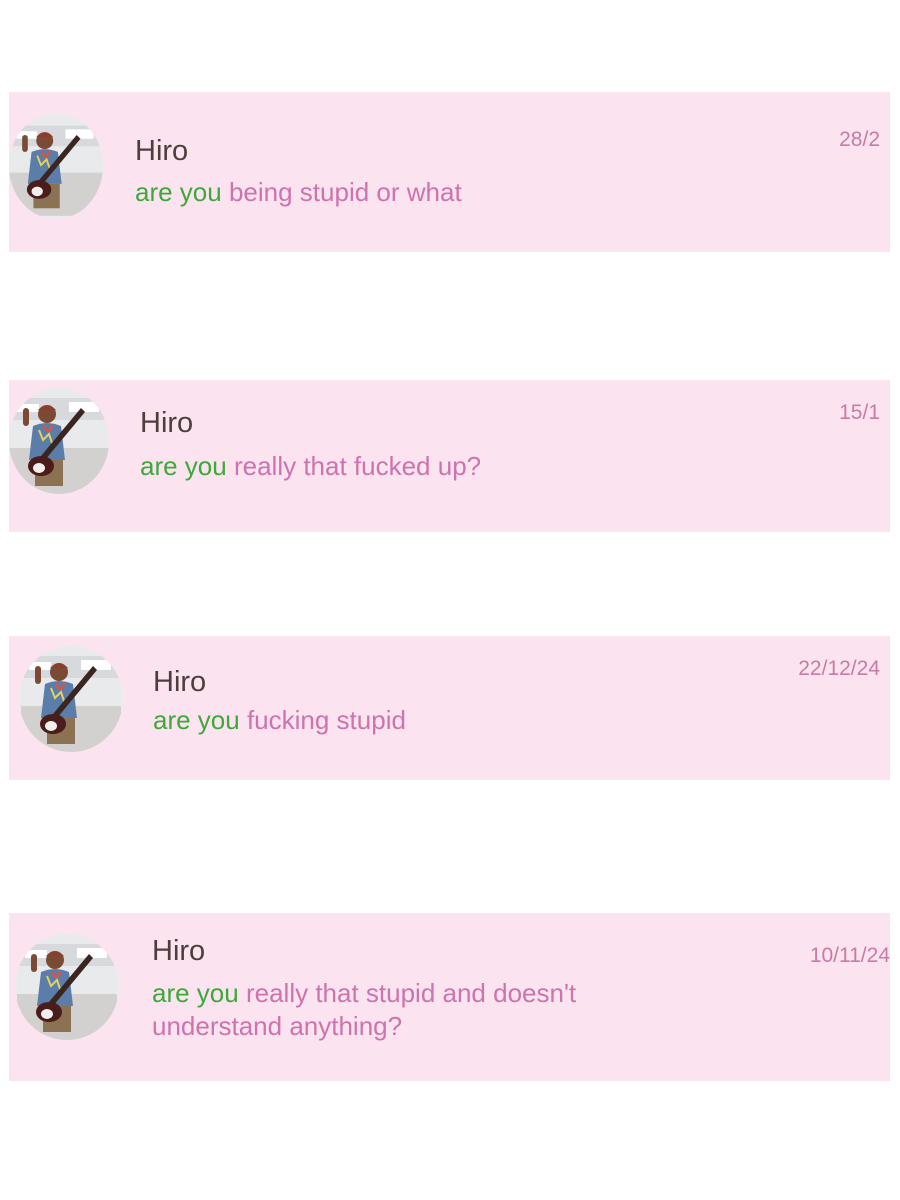 The height and width of the screenshot is (1200, 900). I want to click on message-date: 15/1, so click(859, 412).